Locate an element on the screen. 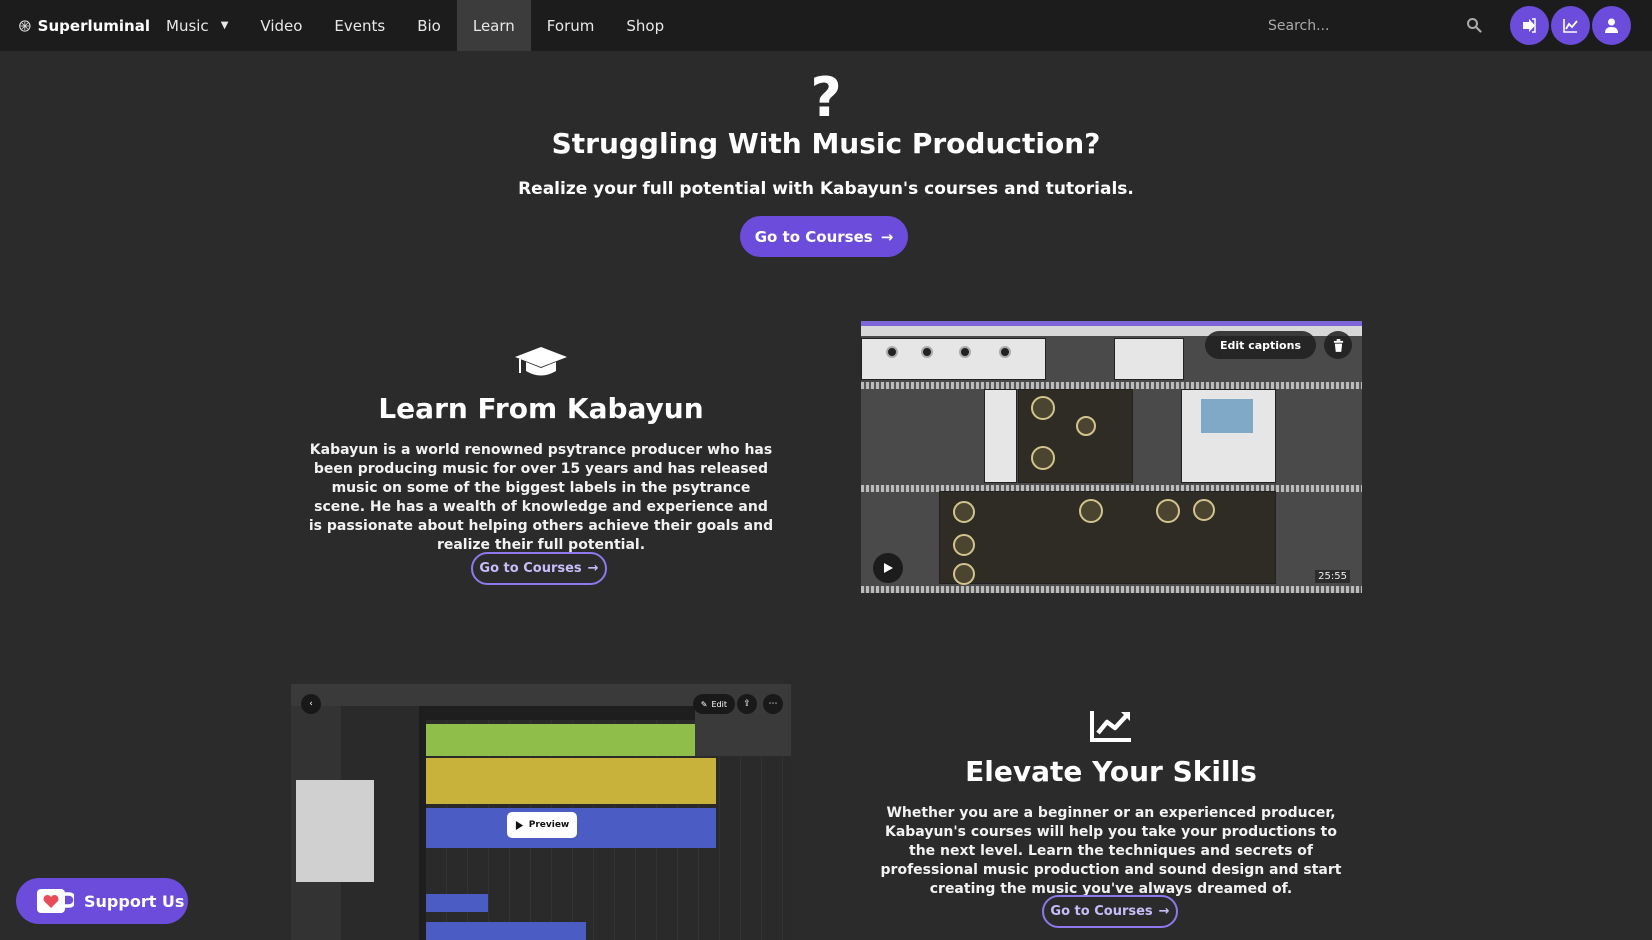 The image size is (1652, 940). edit-captions-button: Edit captions is located at coordinates (1260, 345).